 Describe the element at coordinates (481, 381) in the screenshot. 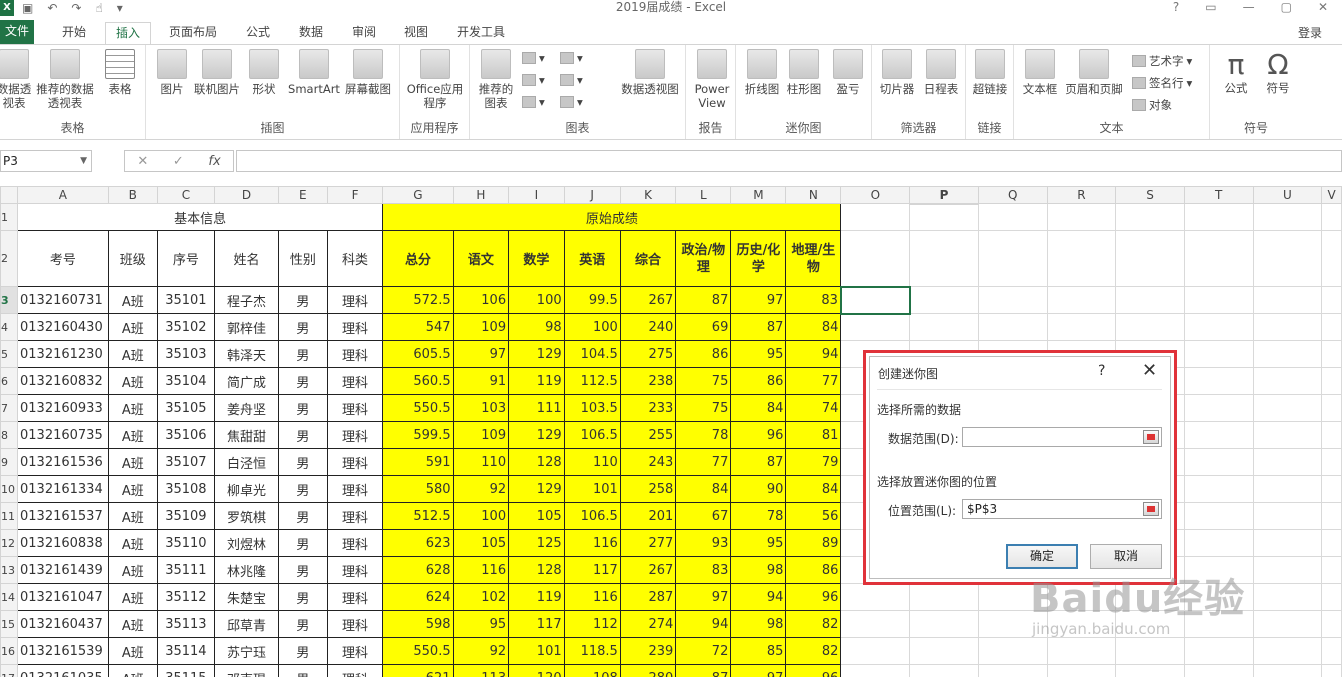

I see `table-cell: 91` at that location.